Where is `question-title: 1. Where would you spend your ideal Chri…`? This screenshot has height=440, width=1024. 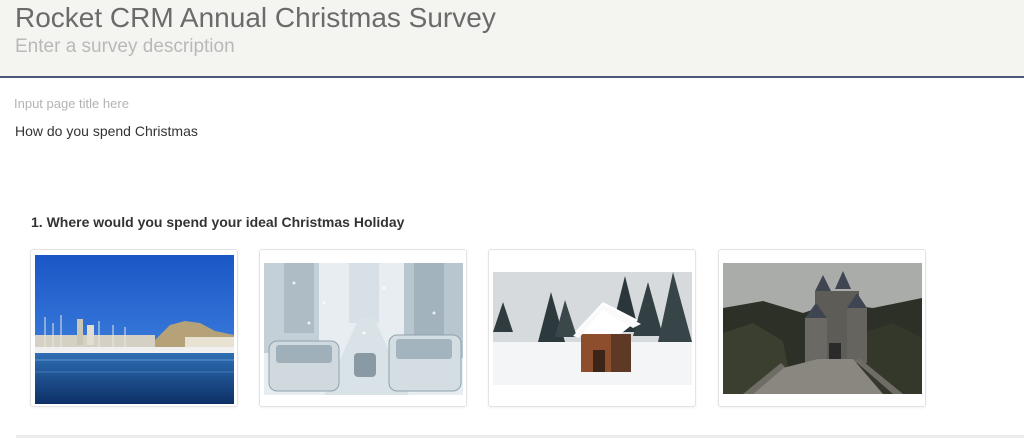
question-title: 1. Where would you spend your ideal Chri… is located at coordinates (218, 222).